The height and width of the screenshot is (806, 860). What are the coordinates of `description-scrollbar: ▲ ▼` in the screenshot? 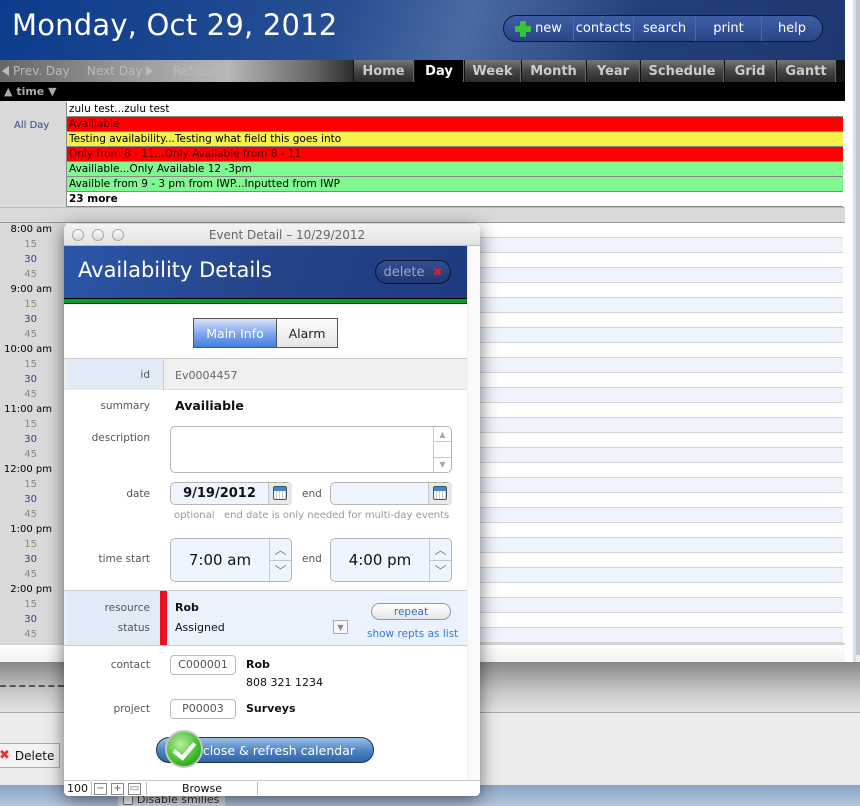 It's located at (442, 449).